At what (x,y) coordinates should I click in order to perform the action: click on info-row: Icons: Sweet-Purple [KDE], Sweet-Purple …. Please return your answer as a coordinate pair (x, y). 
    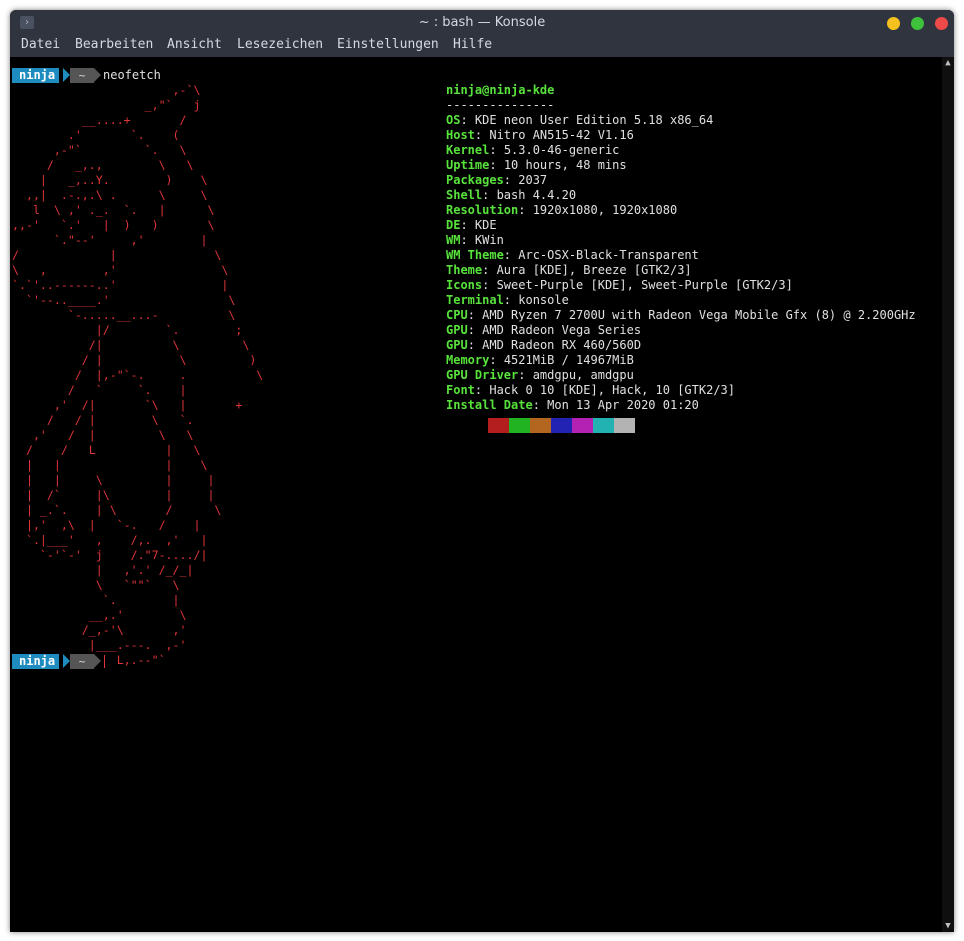
    Looking at the image, I should click on (619, 285).